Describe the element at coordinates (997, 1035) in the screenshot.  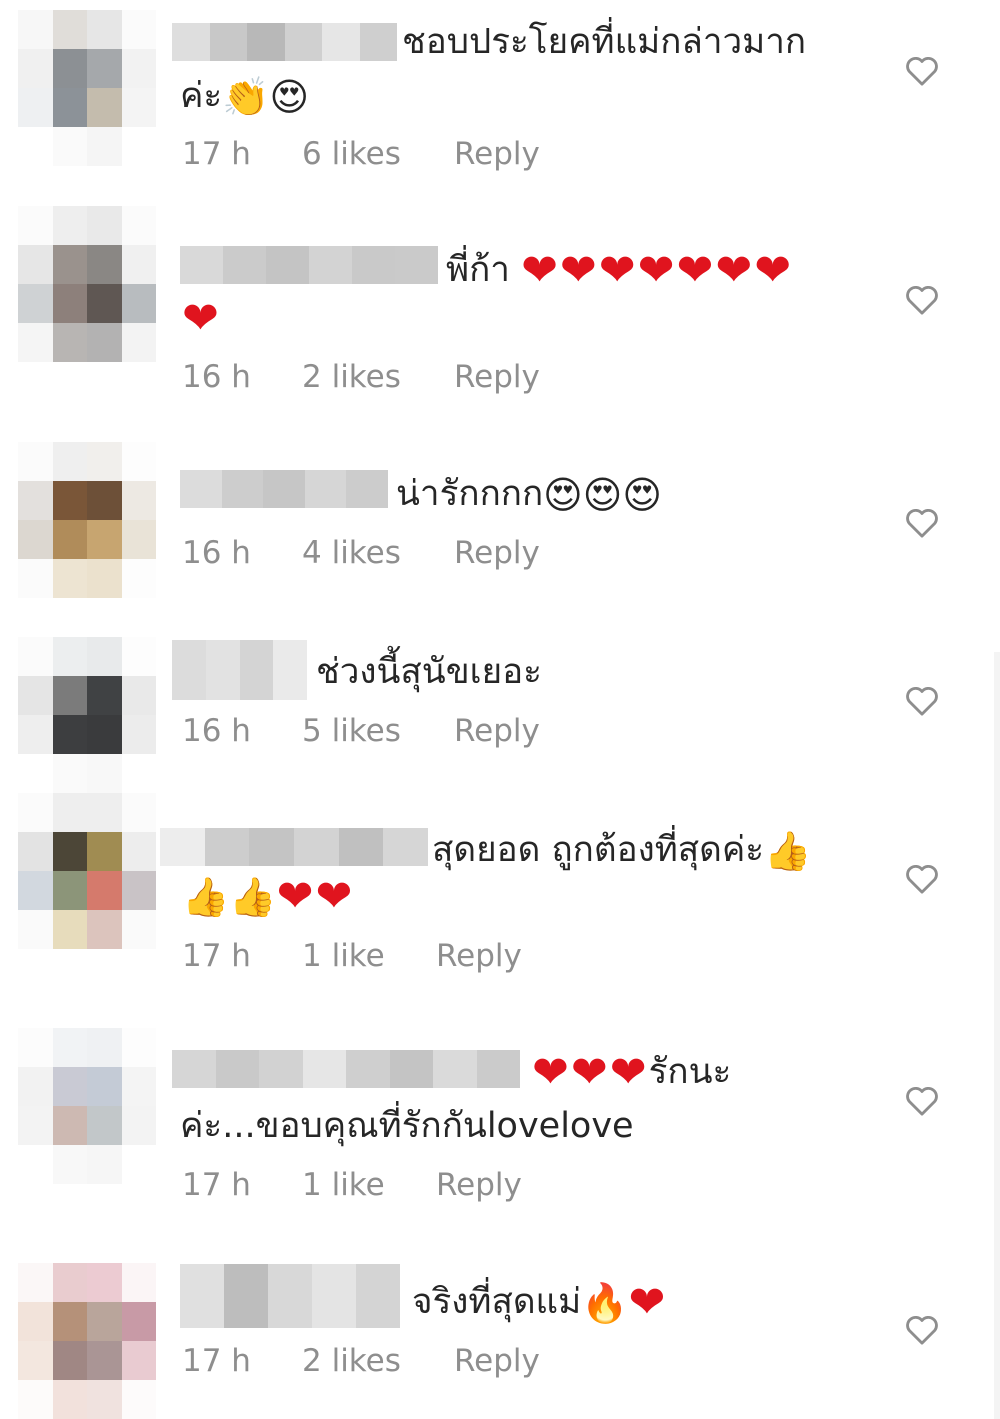
I see `scrollbar-track` at that location.